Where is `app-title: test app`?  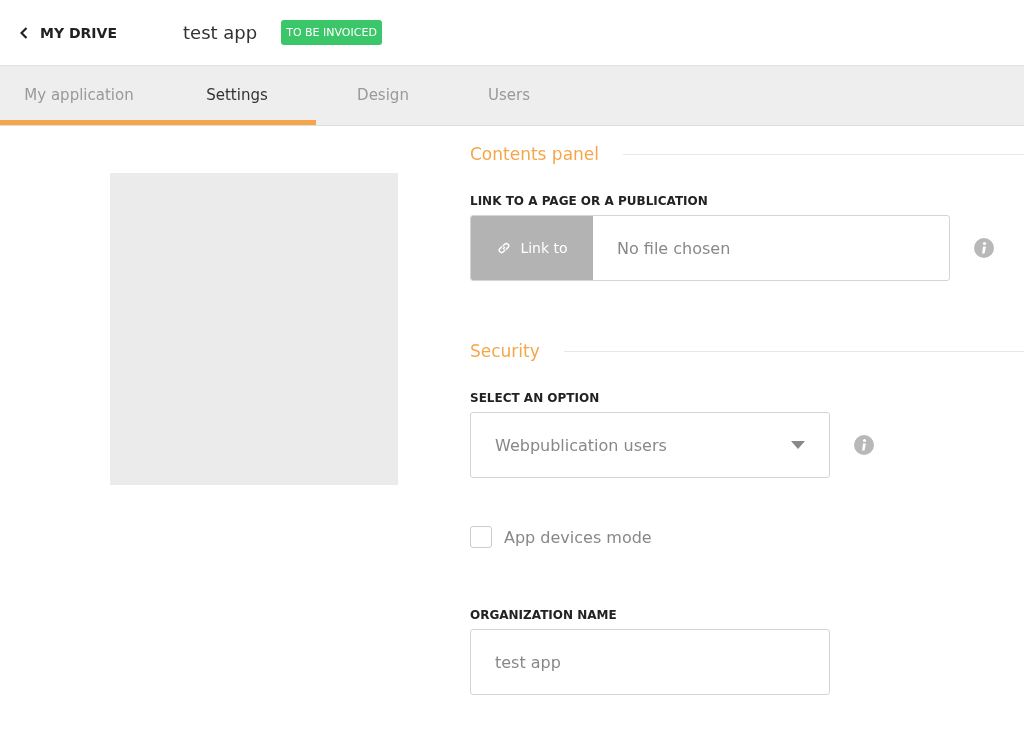 app-title: test app is located at coordinates (220, 32).